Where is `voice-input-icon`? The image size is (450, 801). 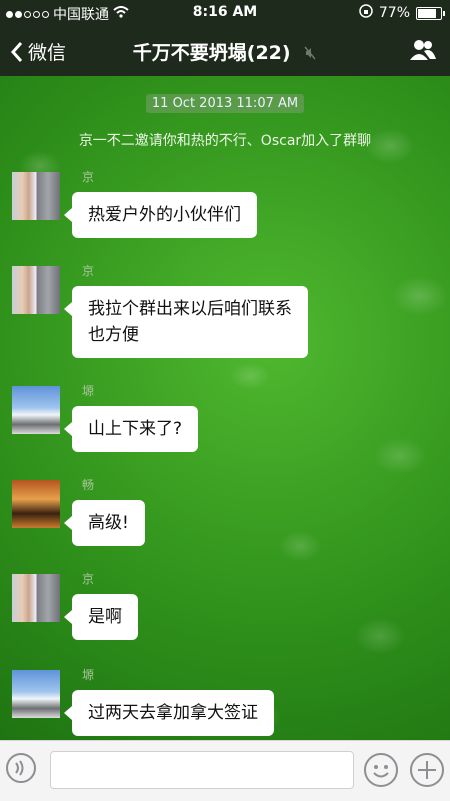
voice-input-icon is located at coordinates (21, 768).